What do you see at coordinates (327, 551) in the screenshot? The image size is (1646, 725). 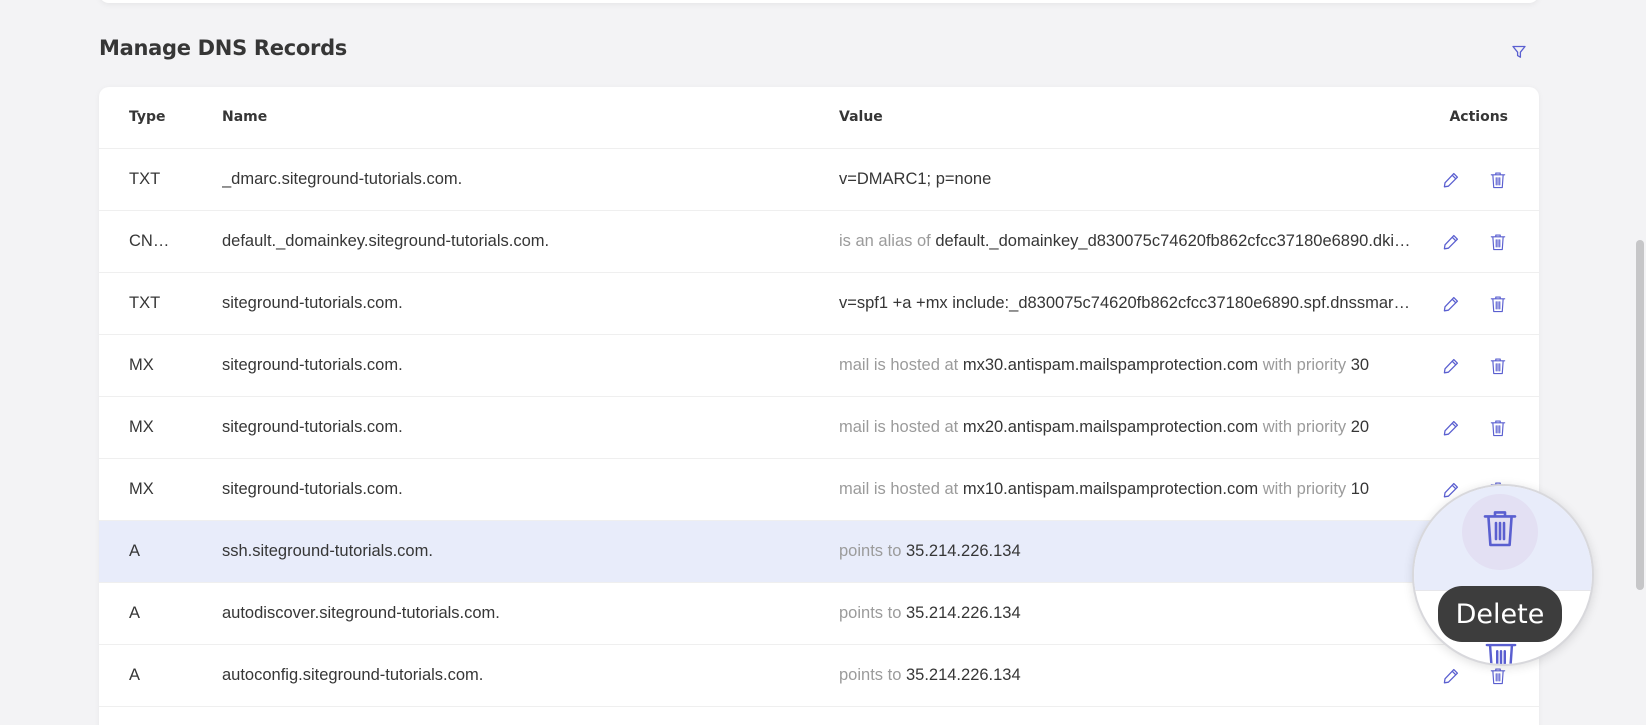 I see `record-name: ssh.siteground-tutorials.com.` at bounding box center [327, 551].